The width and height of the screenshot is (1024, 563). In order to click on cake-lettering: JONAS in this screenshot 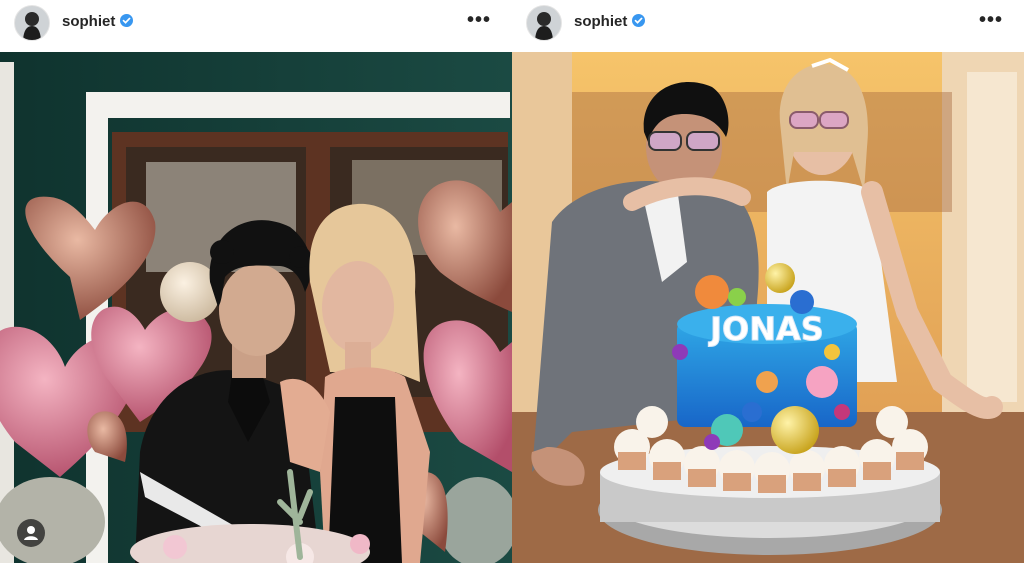, I will do `click(766, 329)`.